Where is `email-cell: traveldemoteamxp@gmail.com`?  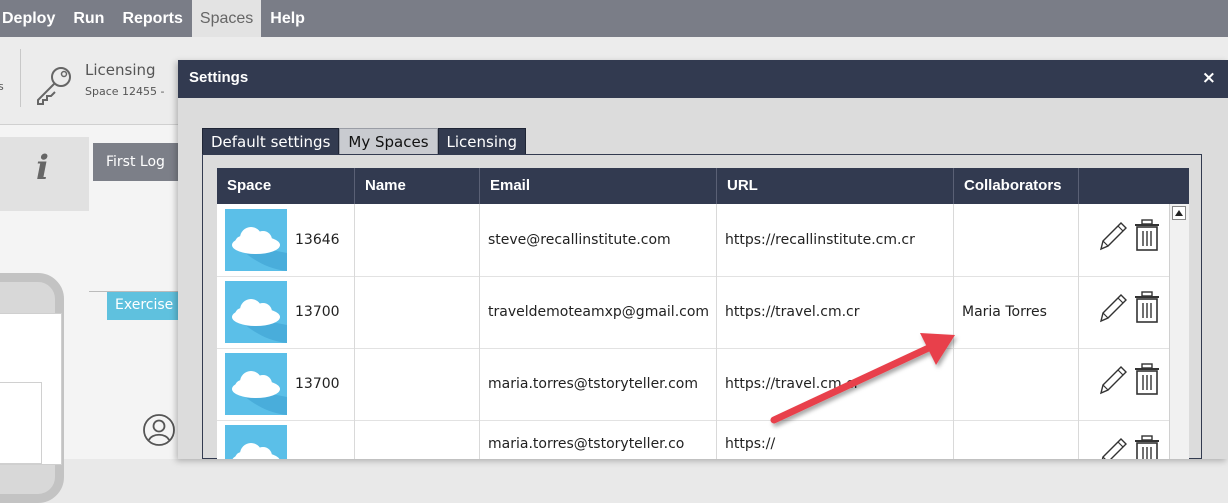
email-cell: traveldemoteamxp@gmail.com is located at coordinates (598, 312).